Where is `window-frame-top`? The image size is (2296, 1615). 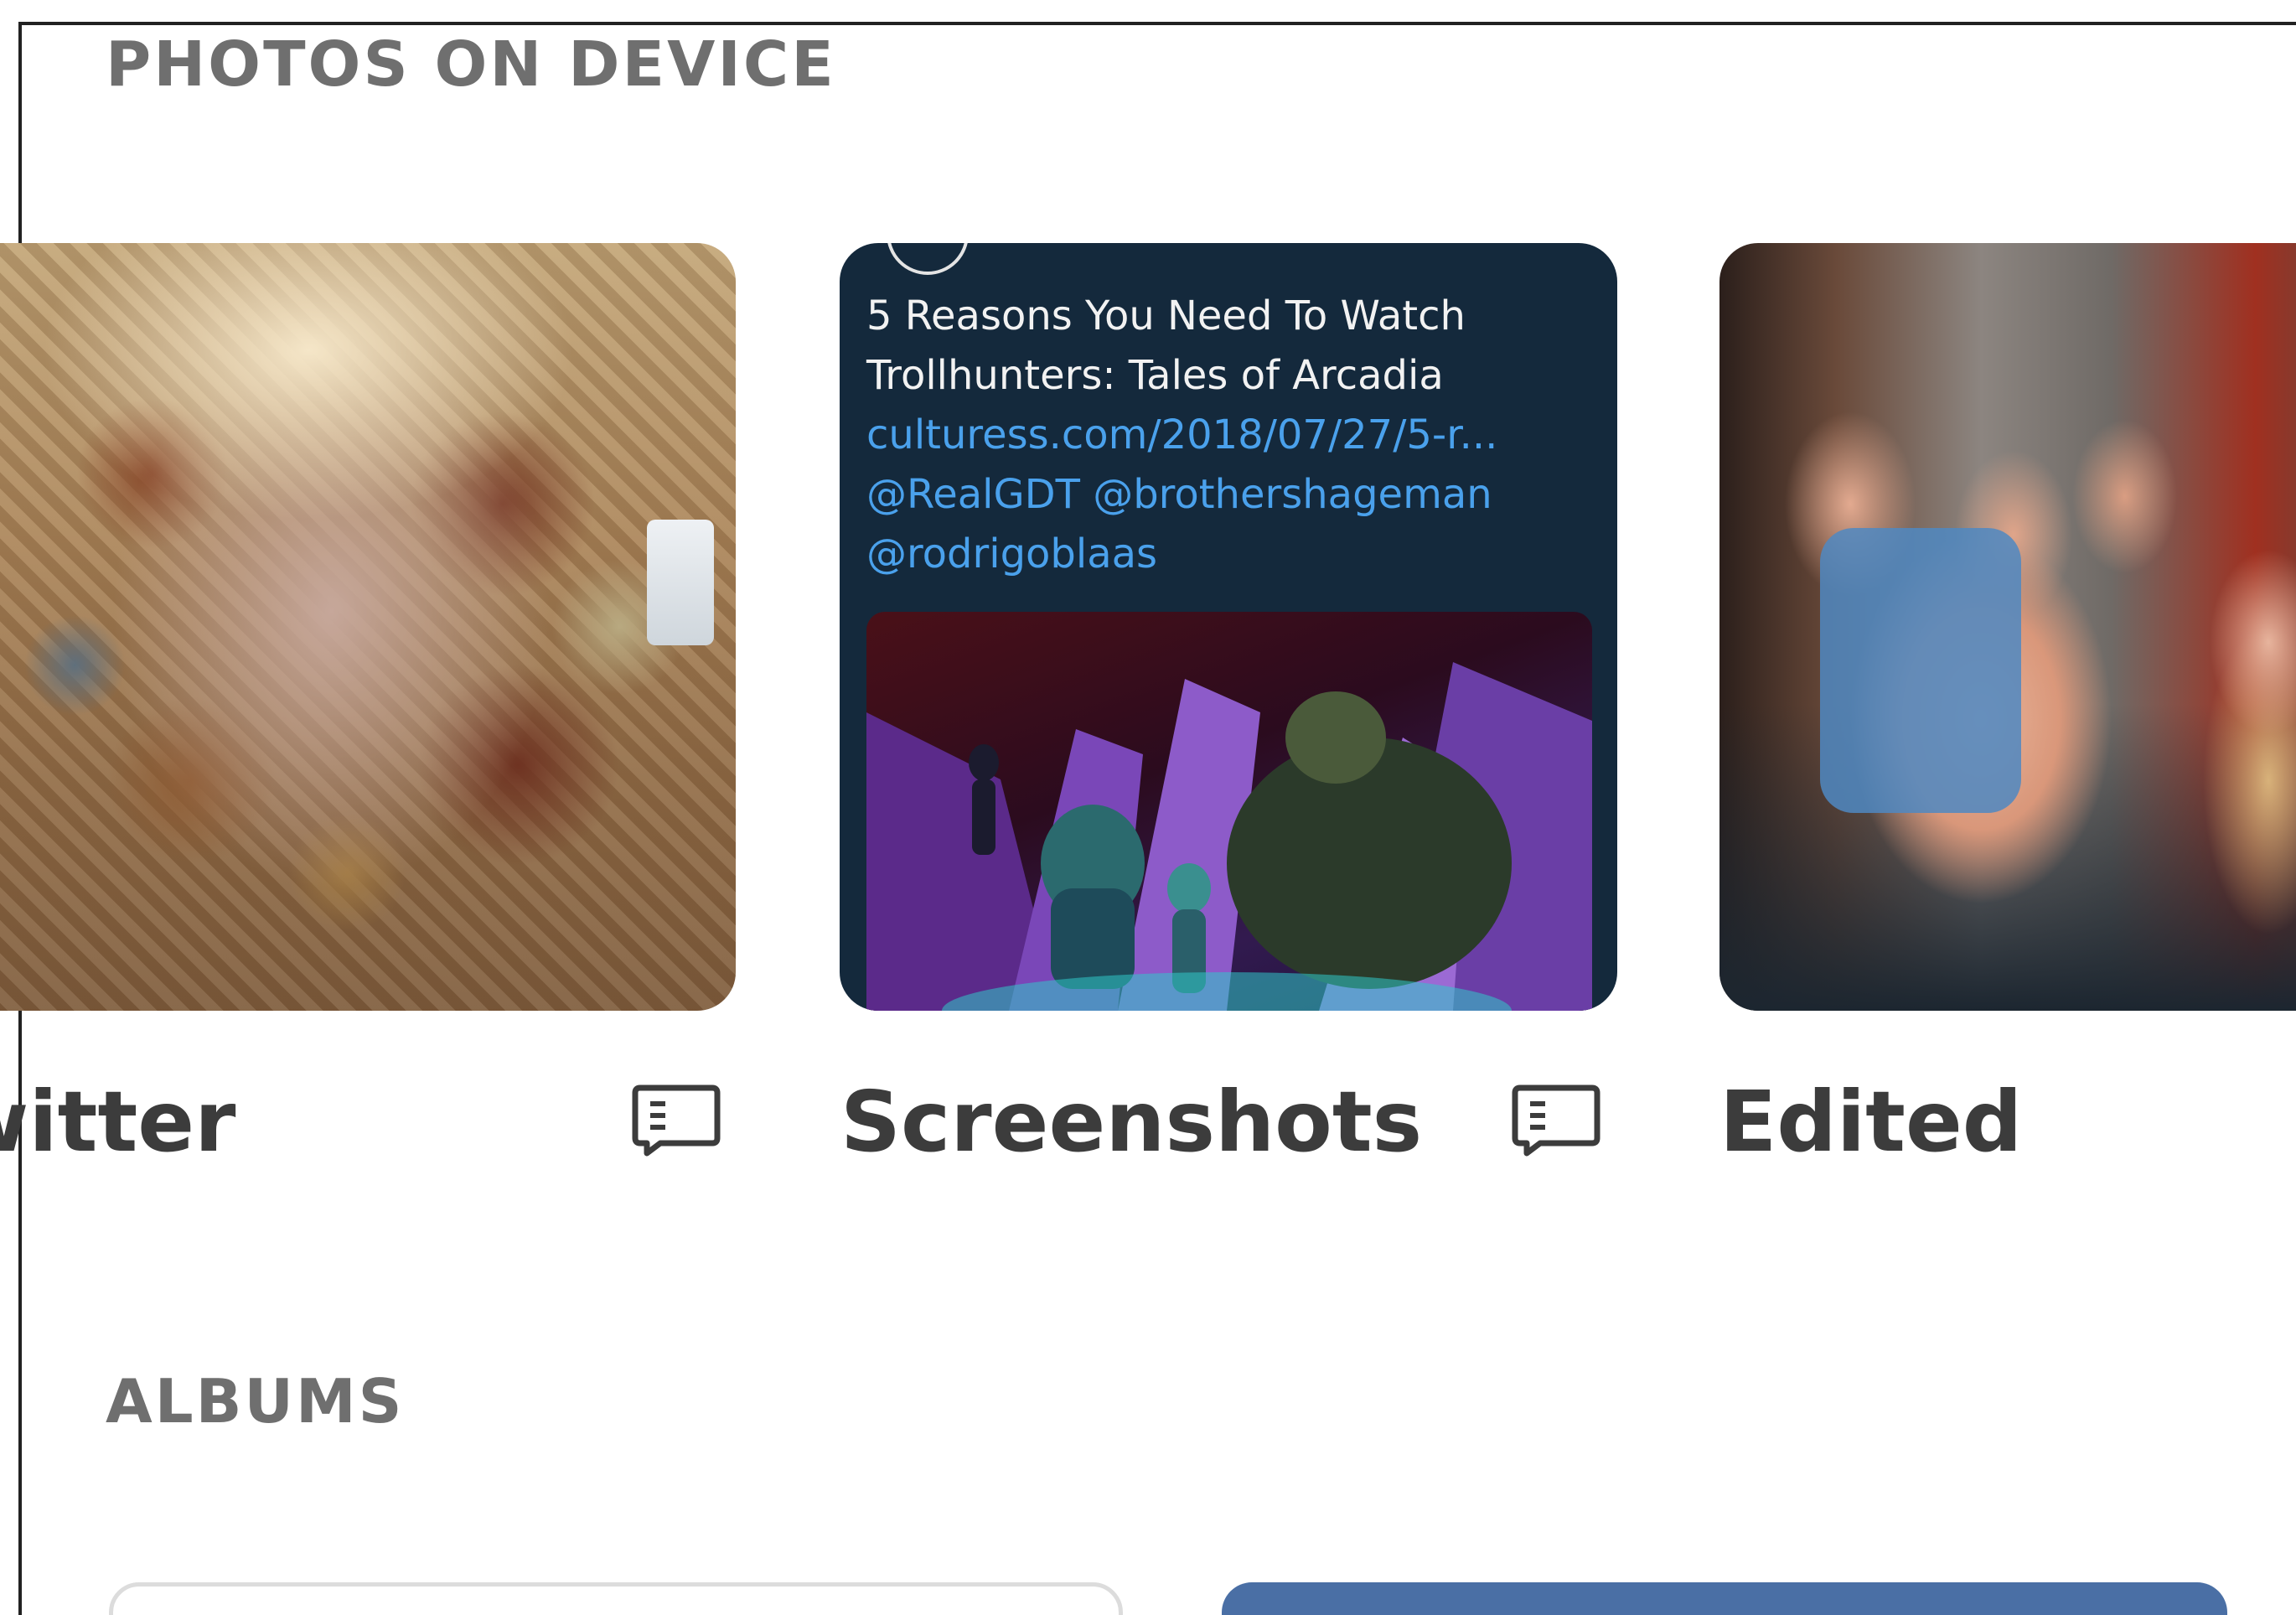
window-frame-top is located at coordinates (1158, 23).